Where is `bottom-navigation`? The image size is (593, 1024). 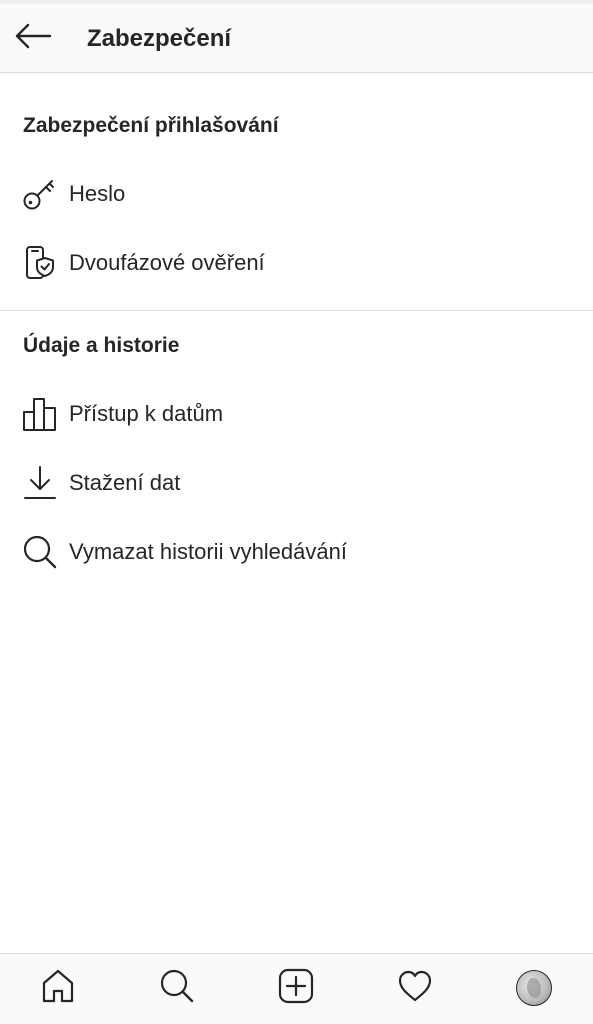
bottom-navigation is located at coordinates (296, 988).